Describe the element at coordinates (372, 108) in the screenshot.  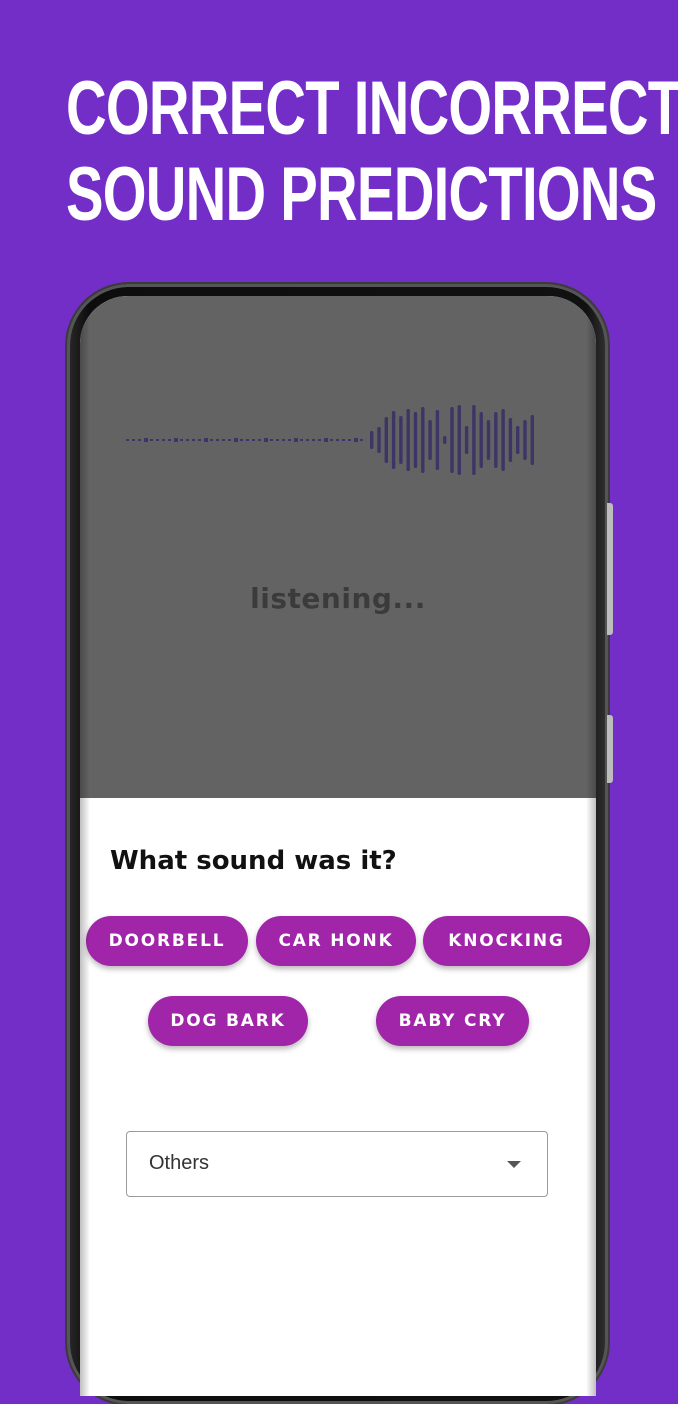
I see `headline-line-1: Correct Incorrect` at that location.